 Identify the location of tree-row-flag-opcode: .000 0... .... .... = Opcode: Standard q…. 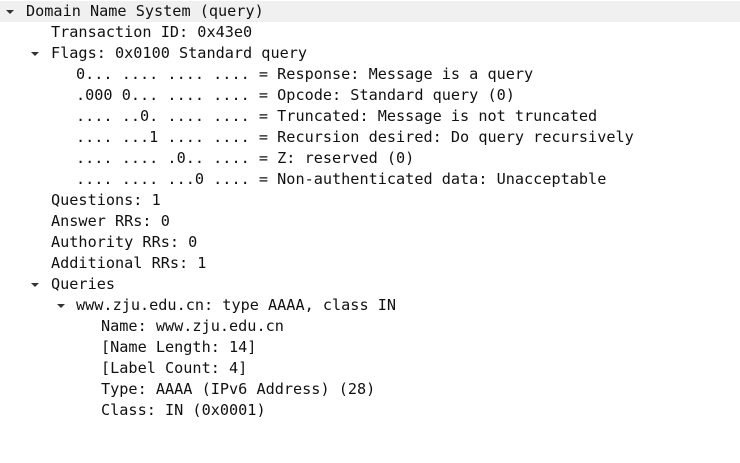
(257, 95).